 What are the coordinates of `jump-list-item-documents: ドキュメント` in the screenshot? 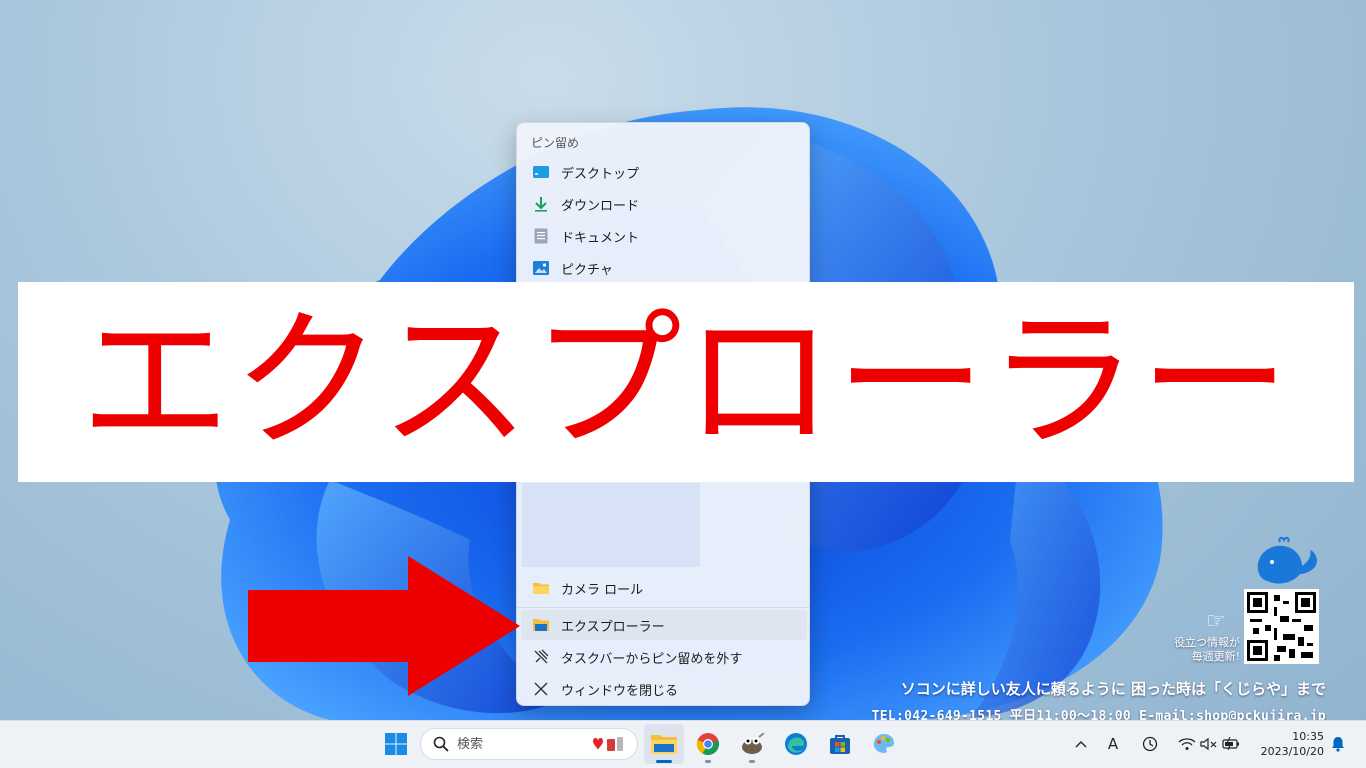 It's located at (664, 236).